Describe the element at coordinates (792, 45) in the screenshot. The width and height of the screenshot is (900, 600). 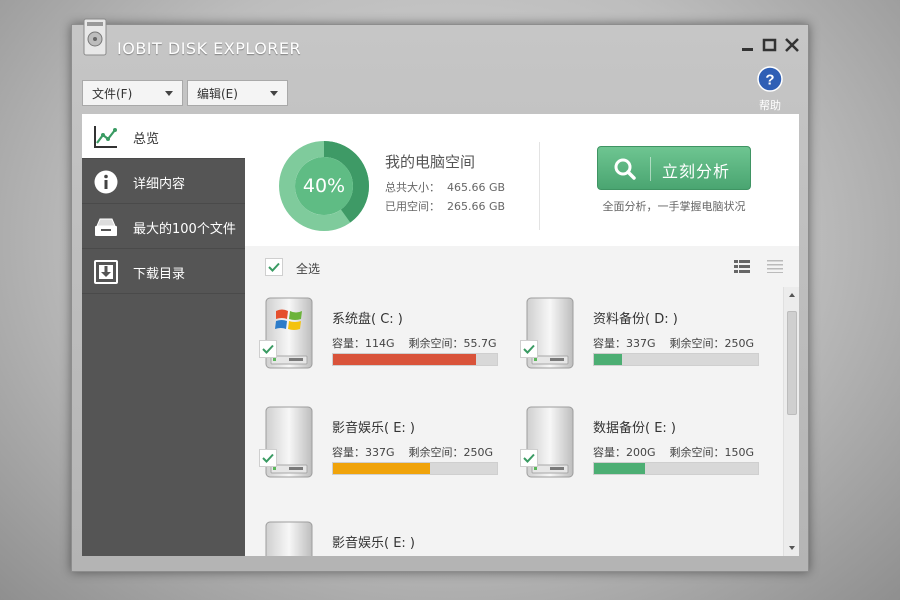
I see `close-icon` at that location.